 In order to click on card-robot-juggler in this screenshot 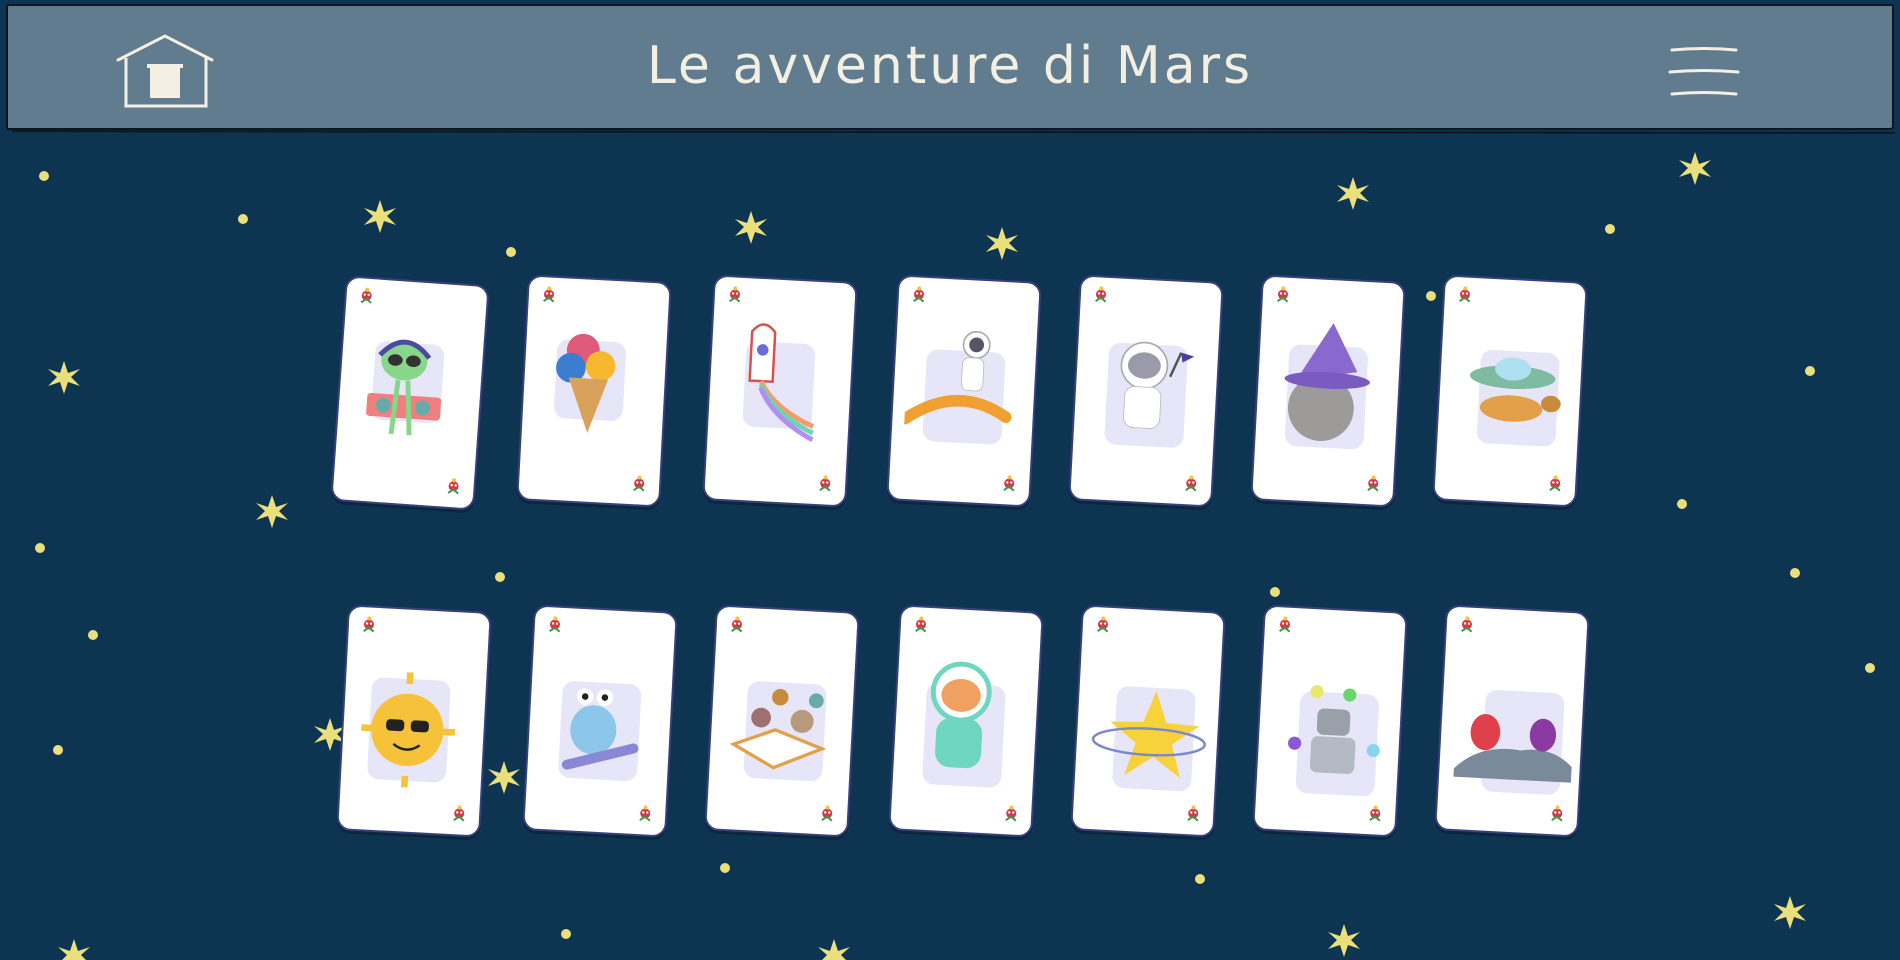, I will do `click(1330, 721)`.